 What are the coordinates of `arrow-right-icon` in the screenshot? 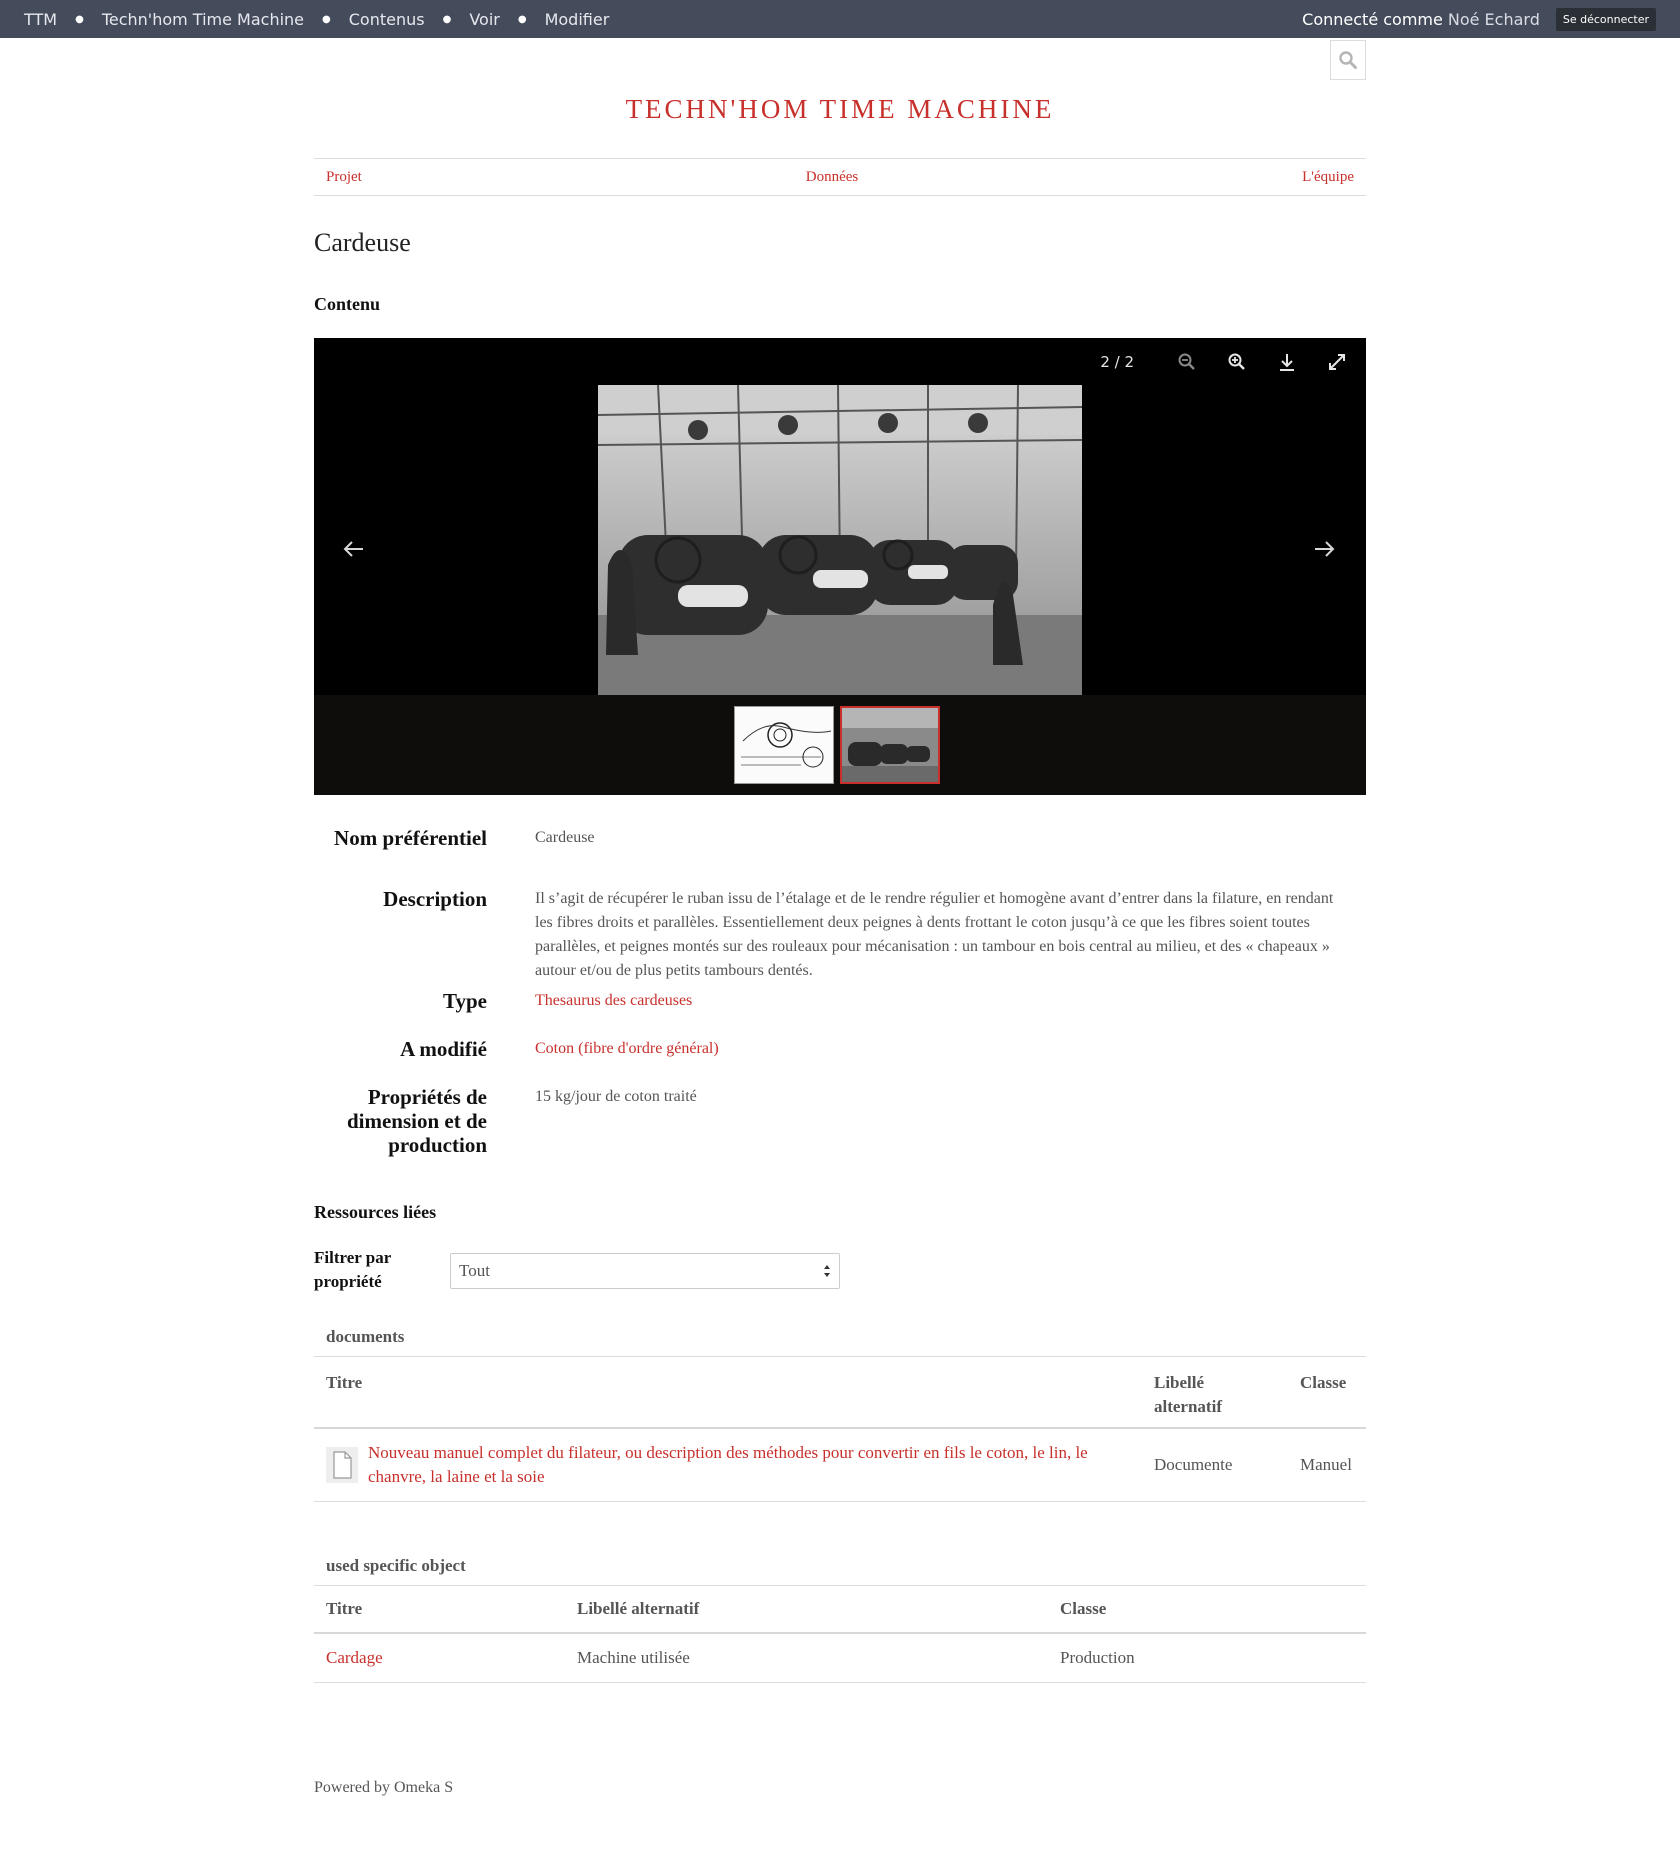 It's located at (1325, 549).